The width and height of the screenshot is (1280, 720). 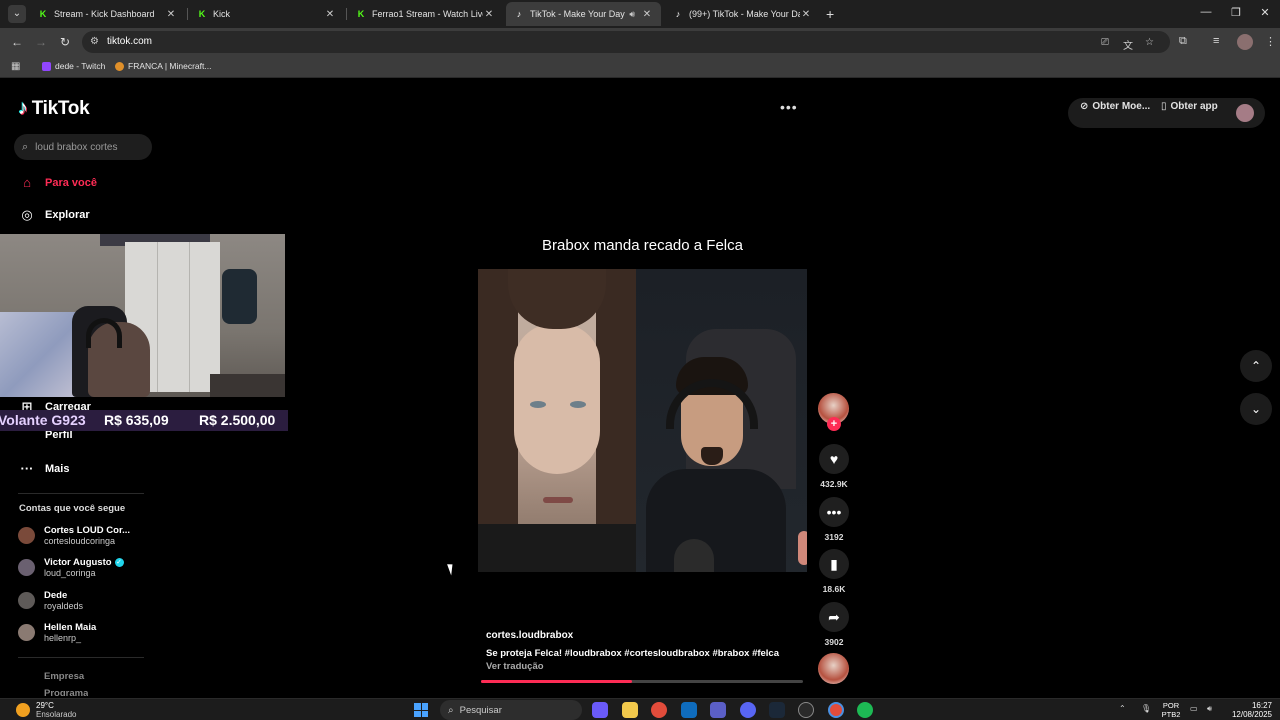 What do you see at coordinates (1209, 709) in the screenshot?
I see `volume-icon: 🔊︎` at bounding box center [1209, 709].